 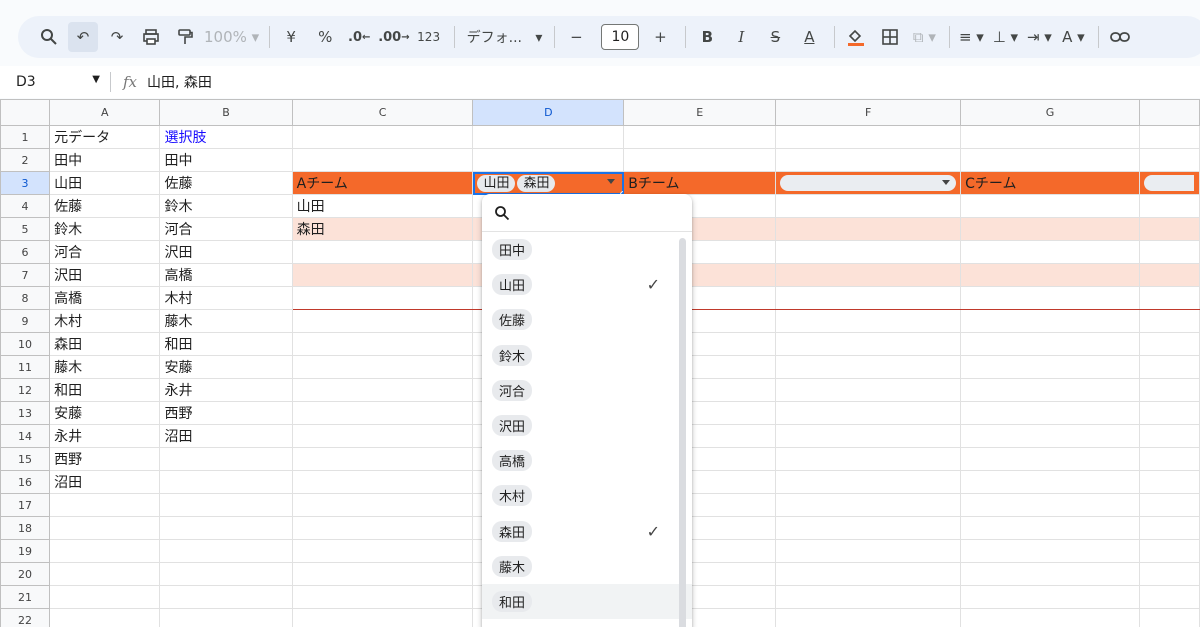 What do you see at coordinates (105, 459) in the screenshot?
I see `cell-a15: 西野` at bounding box center [105, 459].